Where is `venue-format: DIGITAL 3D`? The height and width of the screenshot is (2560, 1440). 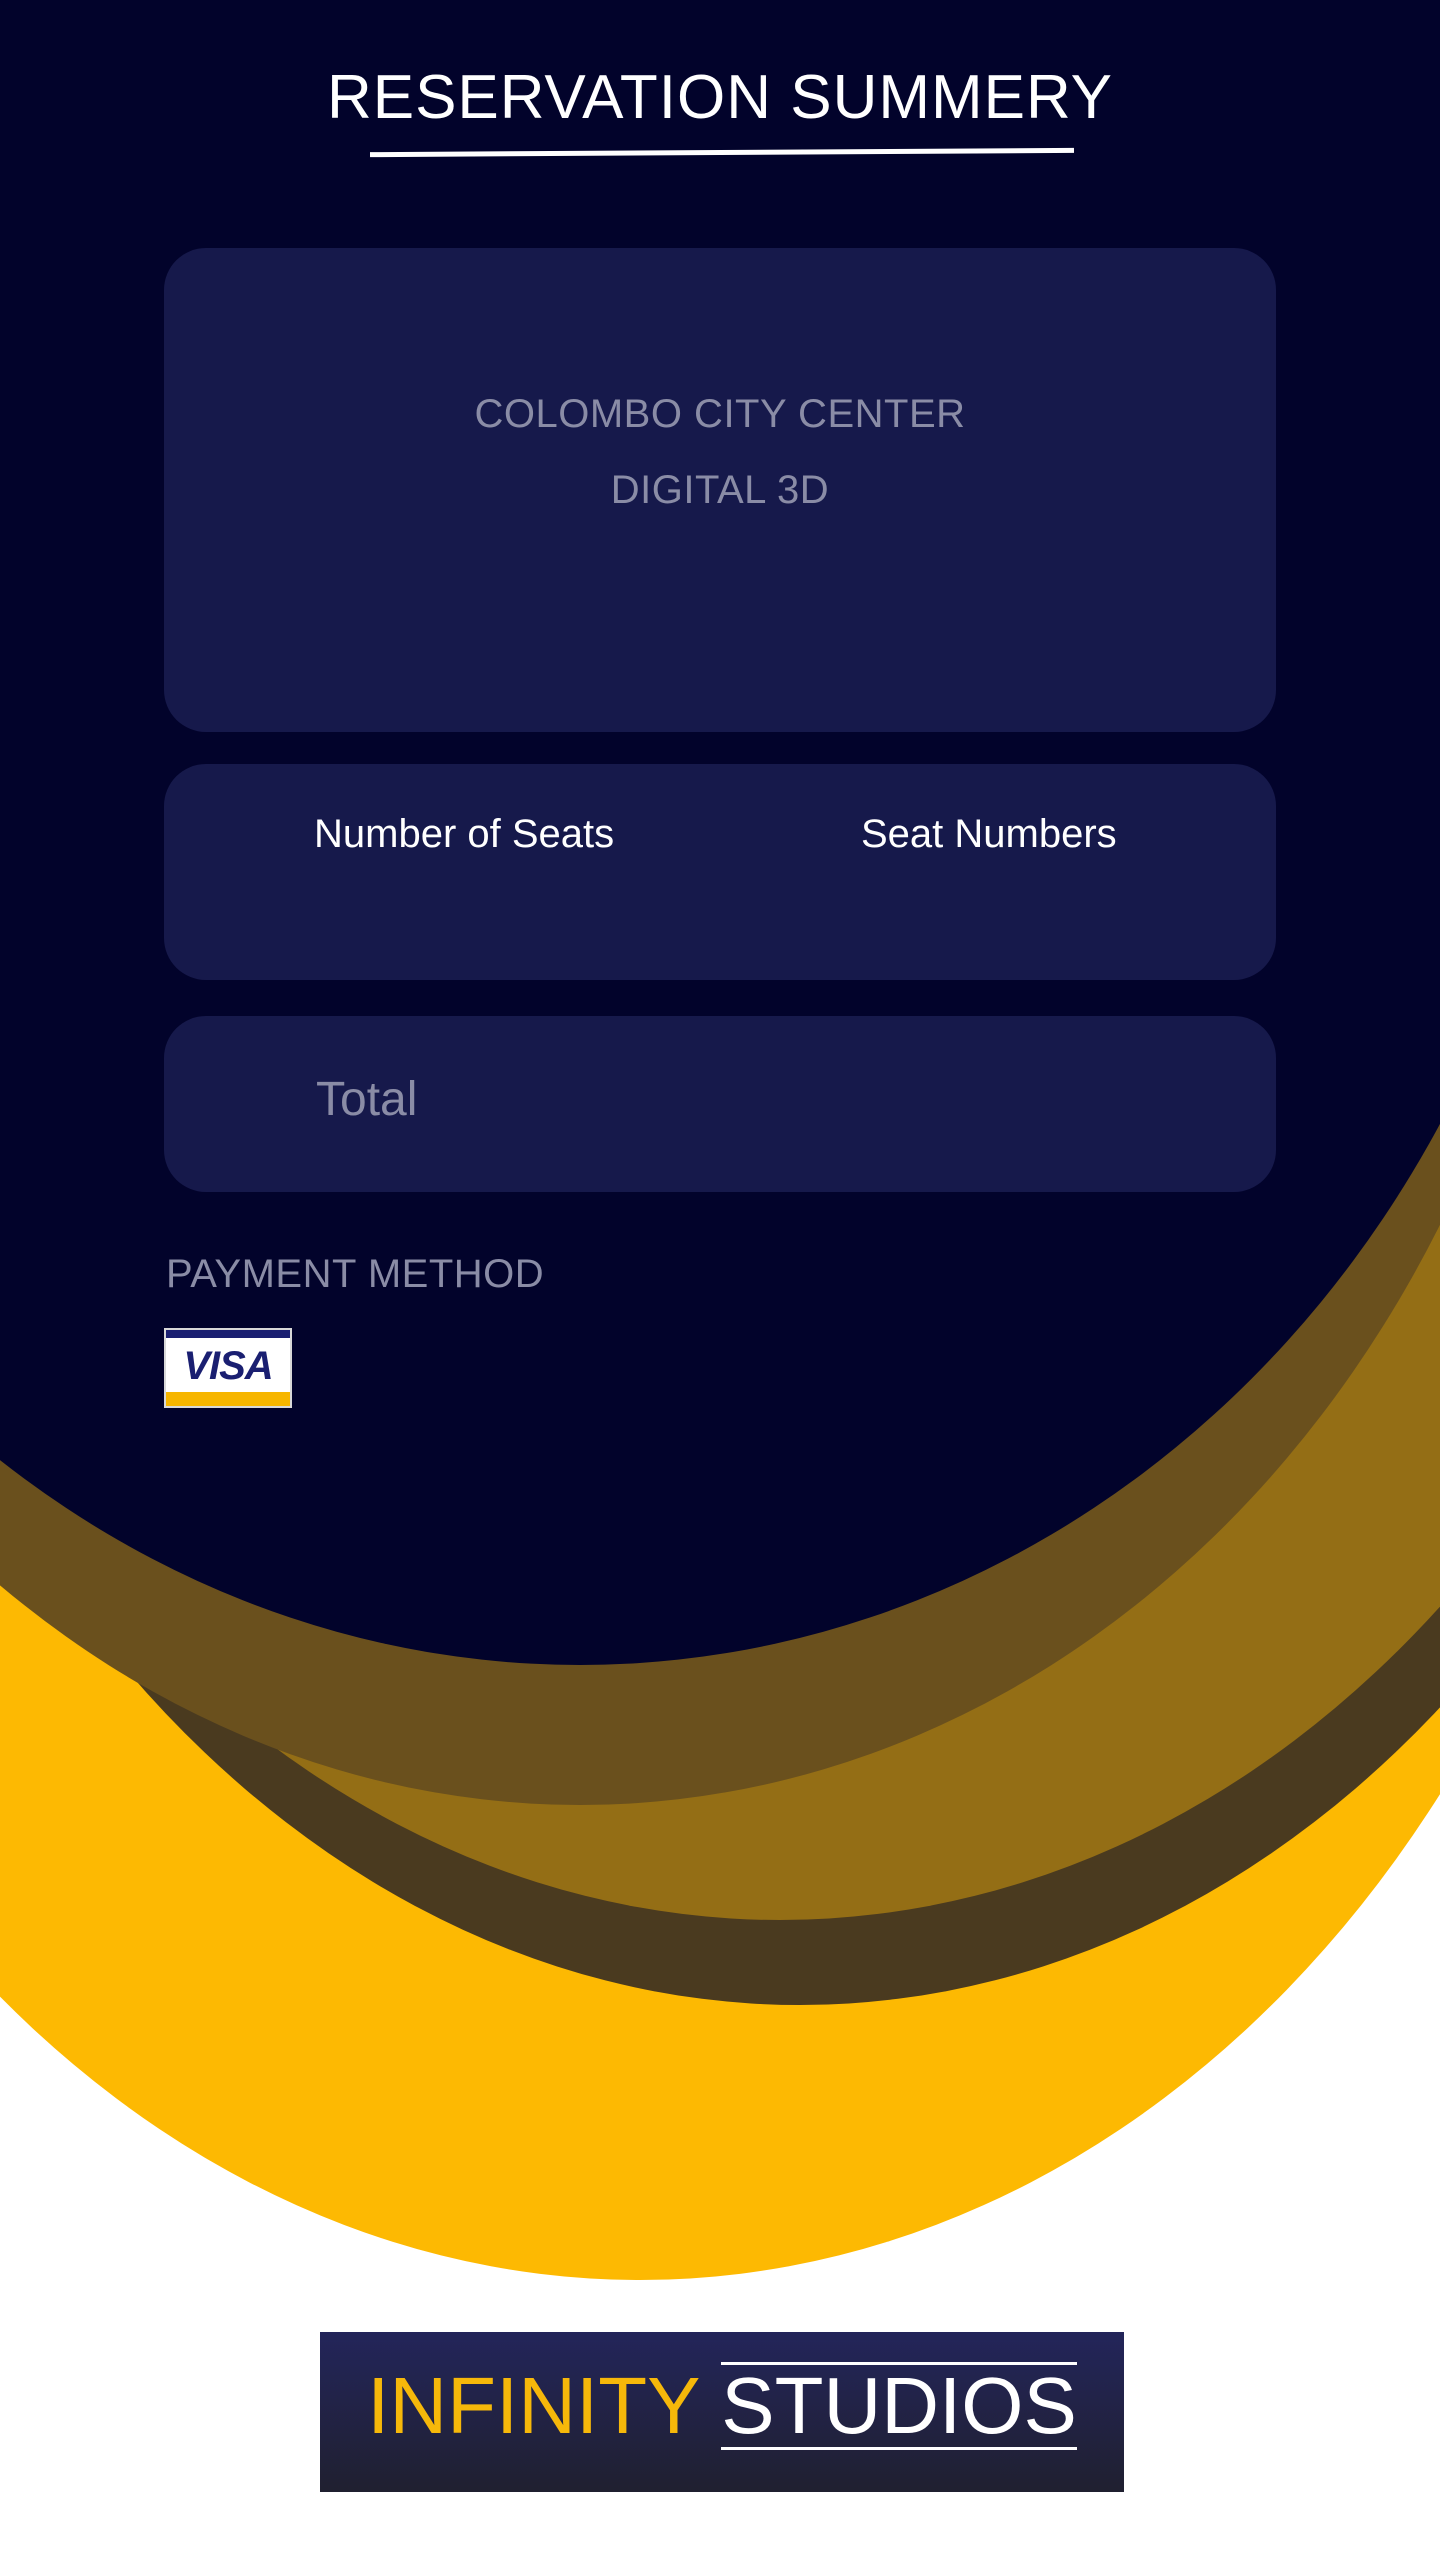
venue-format: DIGITAL 3D is located at coordinates (720, 490).